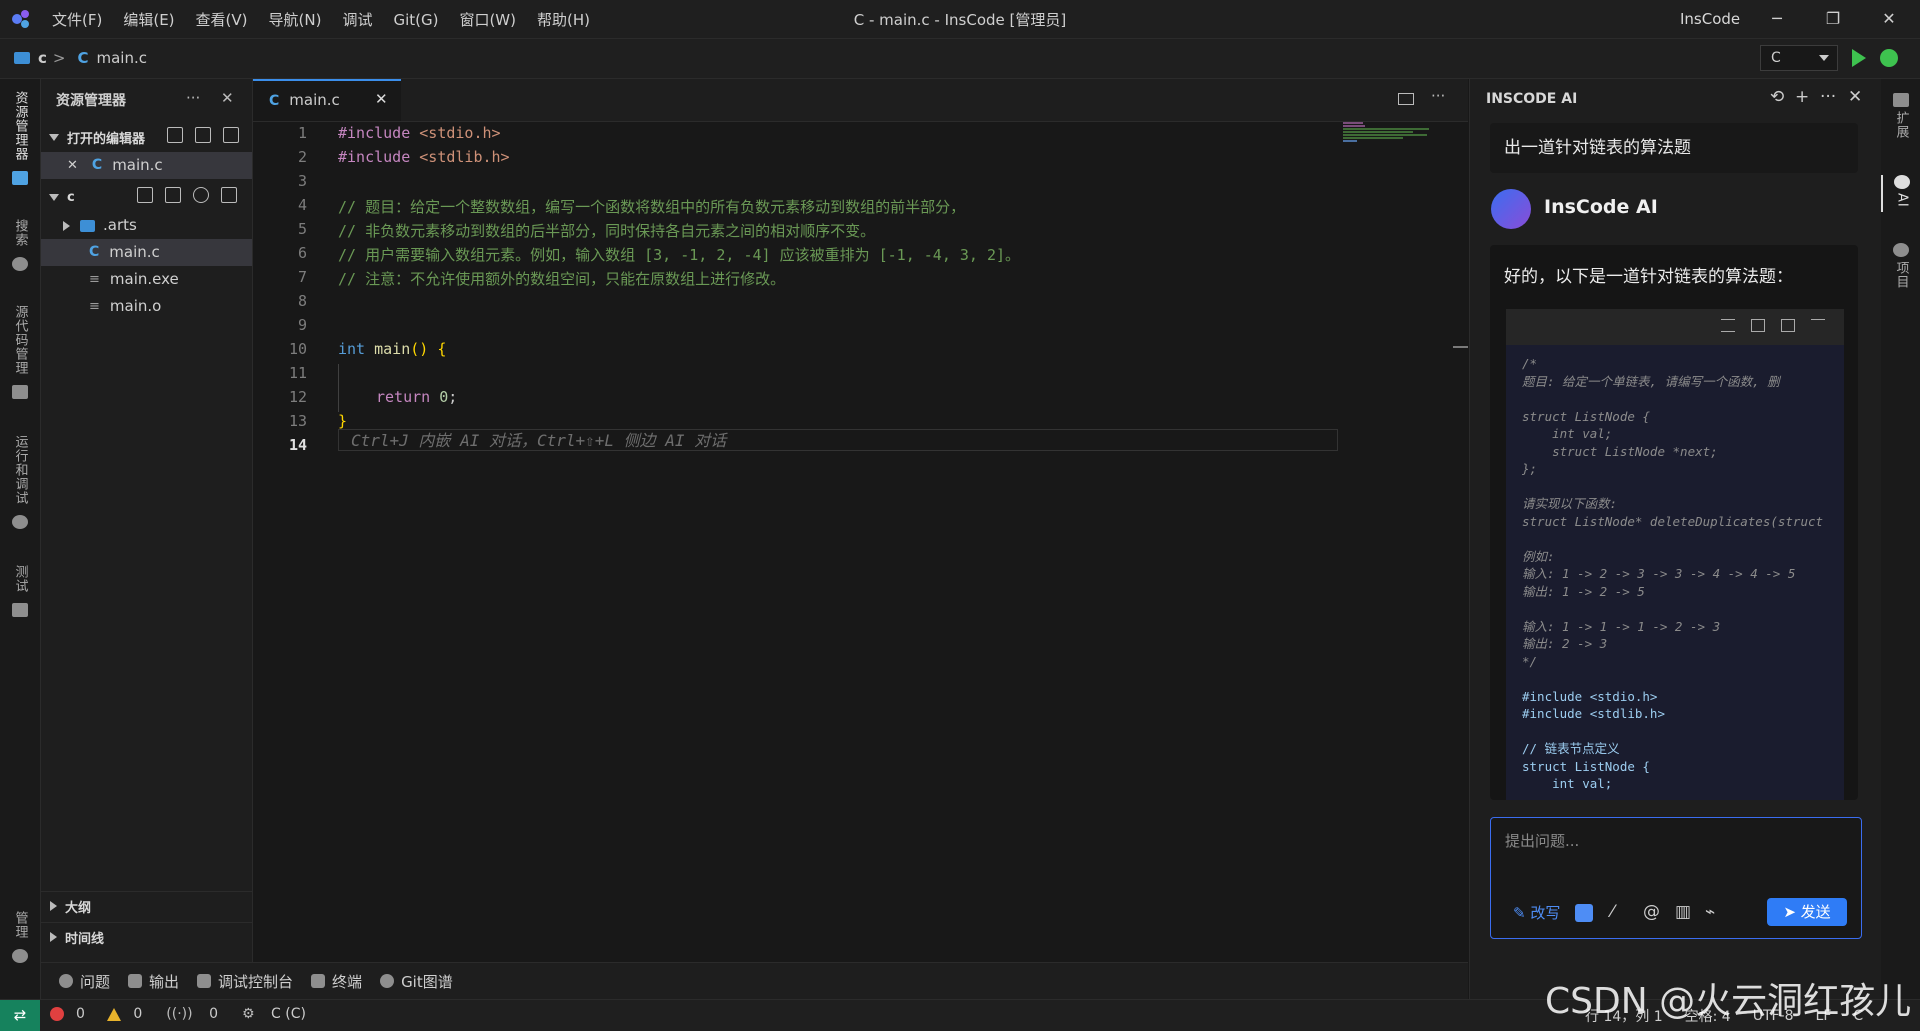 This screenshot has height=1031, width=1920. What do you see at coordinates (231, 135) in the screenshot?
I see `close-all-icon` at bounding box center [231, 135].